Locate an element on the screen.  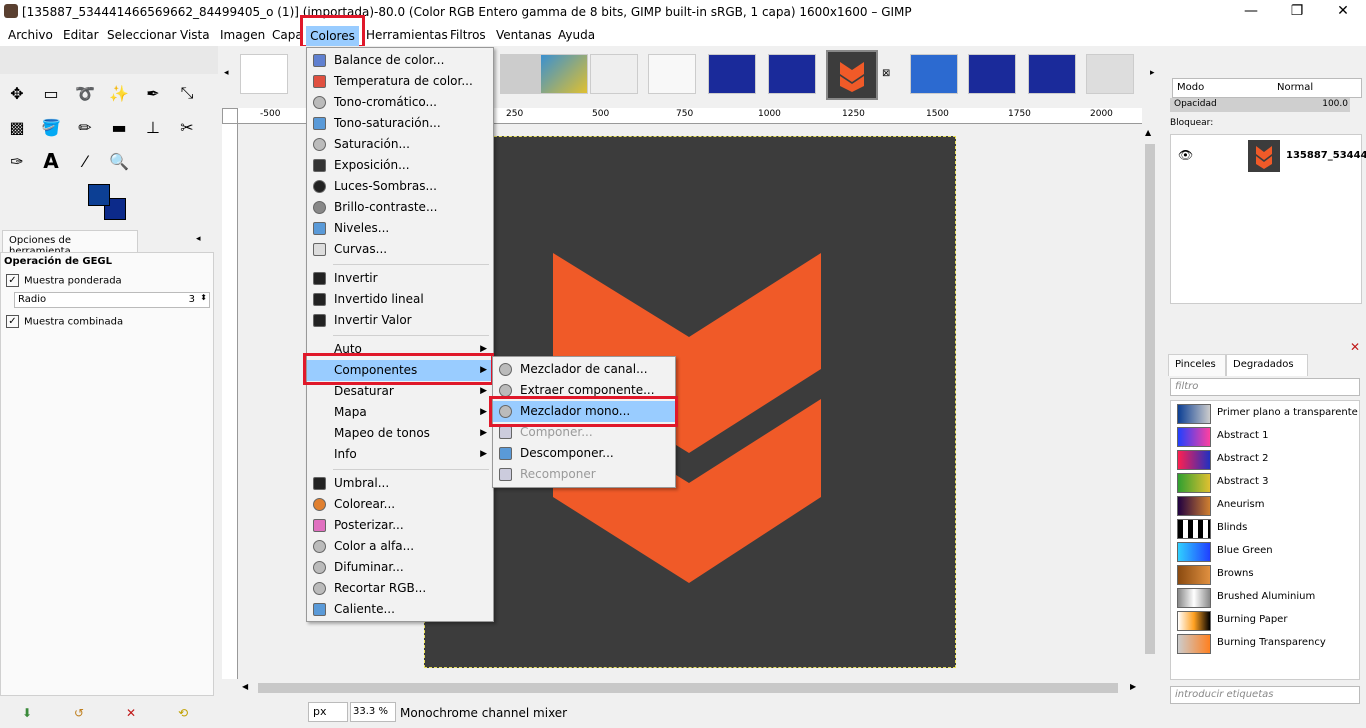
layer-thumbnail is located at coordinates (1264, 156).